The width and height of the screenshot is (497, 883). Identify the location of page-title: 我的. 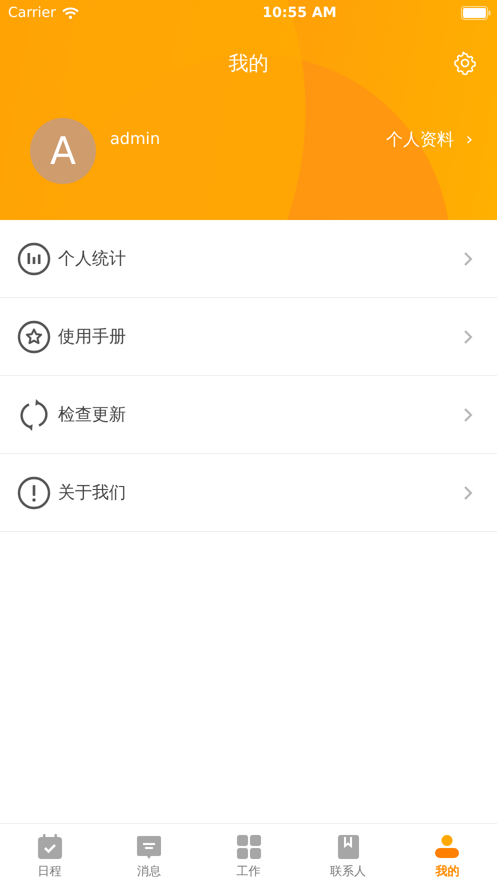
(248, 63).